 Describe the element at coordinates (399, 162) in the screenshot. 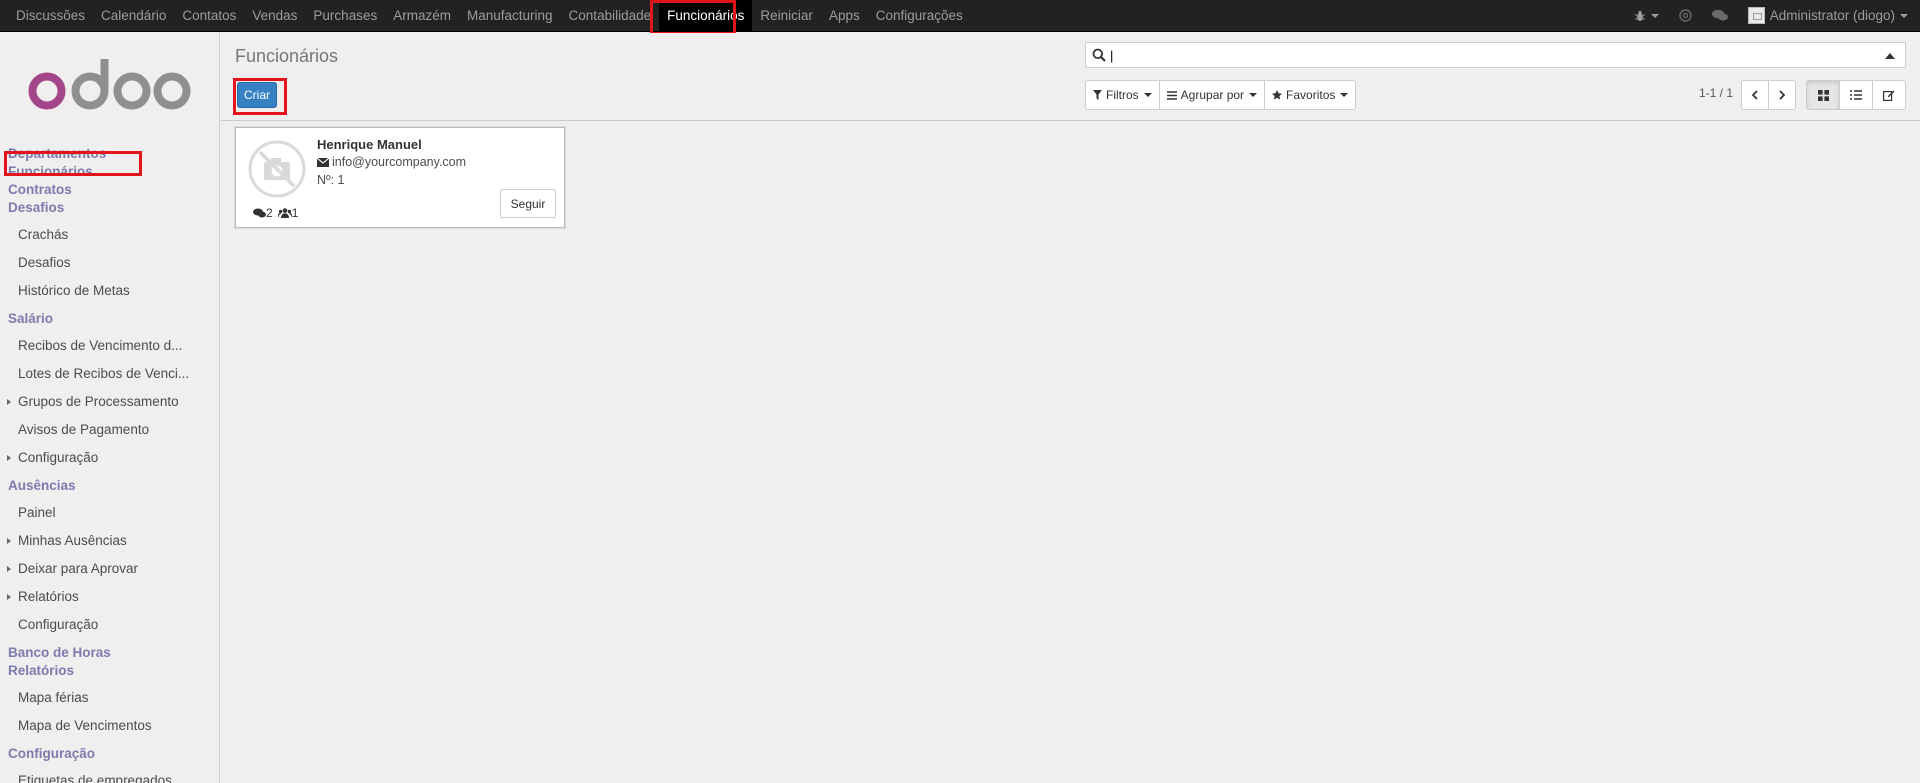

I see `employee-email-text: info@yourcompany.com` at that location.